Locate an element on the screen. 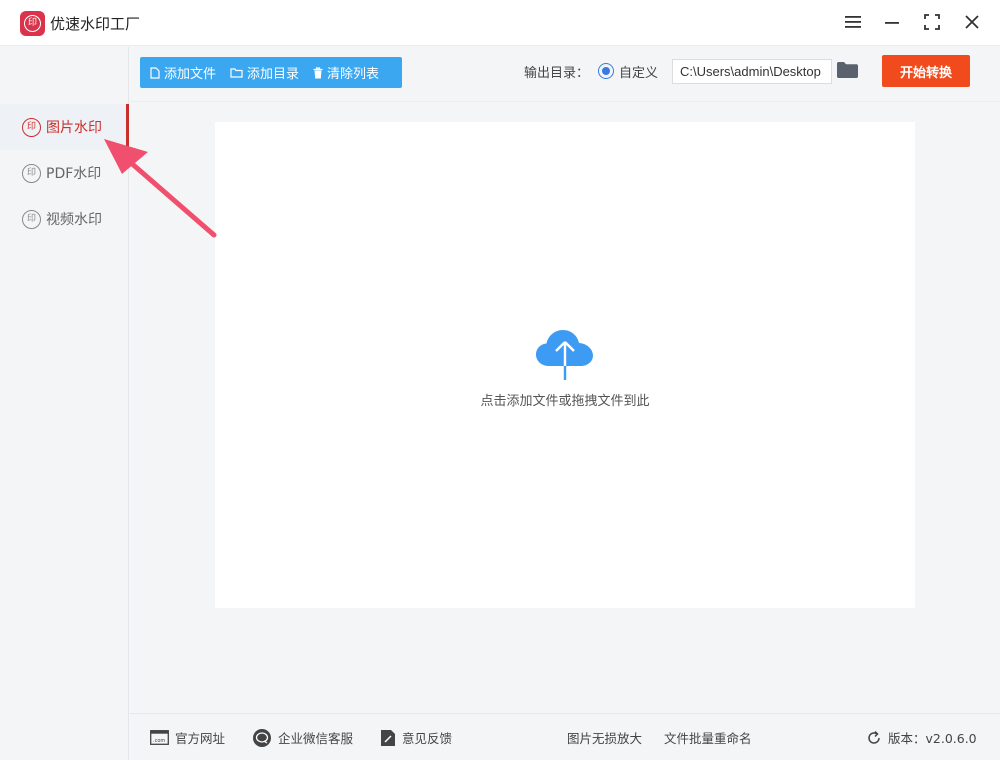 This screenshot has width=1000, height=760. wechat-support-link: 企业微信客服 is located at coordinates (302, 737).